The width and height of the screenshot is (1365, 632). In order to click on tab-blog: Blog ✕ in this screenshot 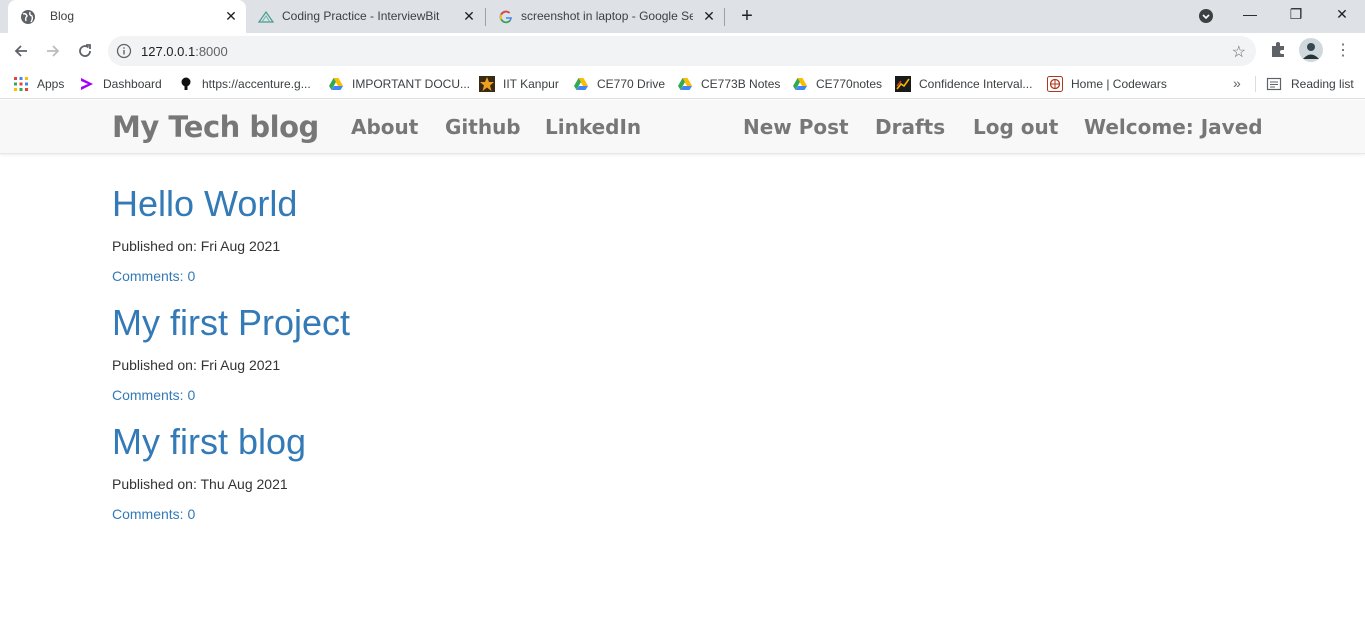, I will do `click(127, 16)`.